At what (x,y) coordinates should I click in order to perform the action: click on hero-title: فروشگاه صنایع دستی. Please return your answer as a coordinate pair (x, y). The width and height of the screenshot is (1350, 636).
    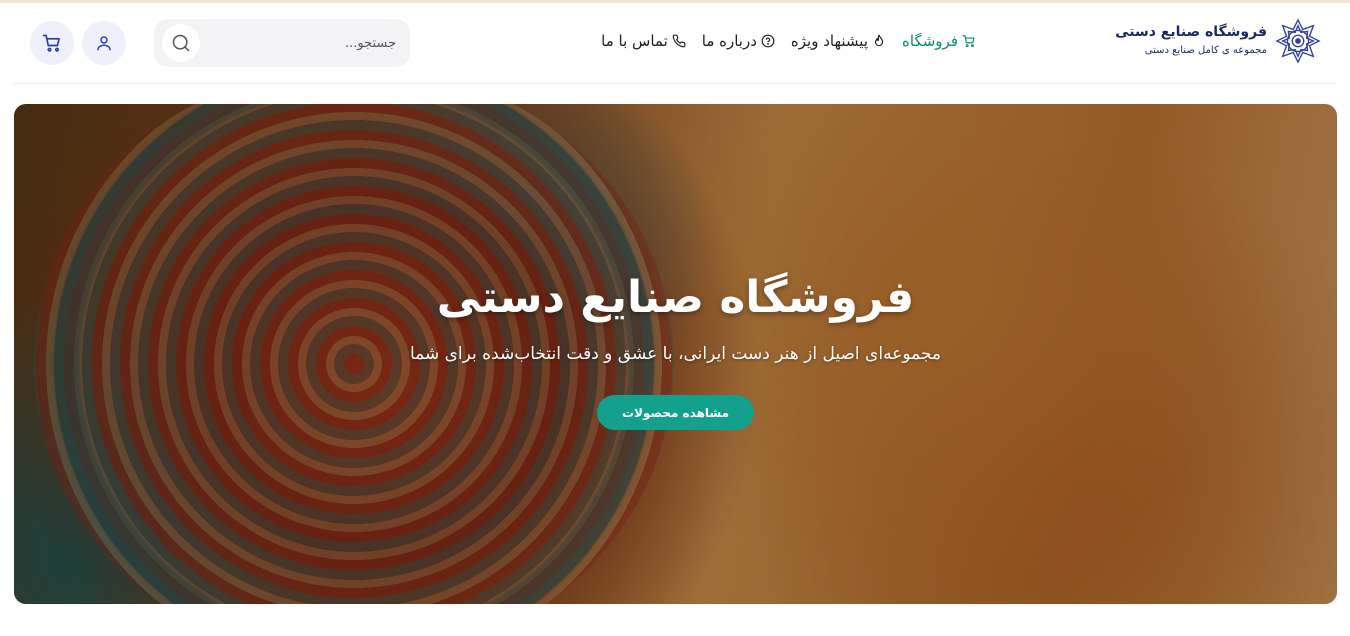
    Looking at the image, I should click on (675, 297).